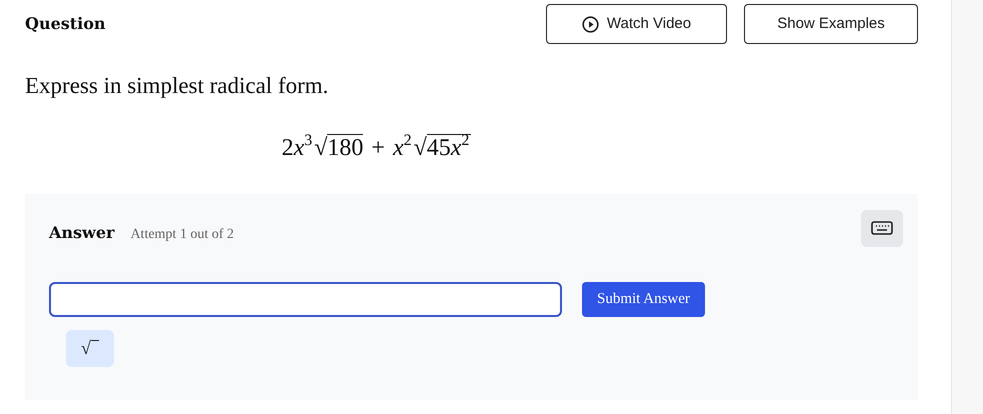 This screenshot has width=983, height=414. Describe the element at coordinates (831, 24) in the screenshot. I see `header-button: Show Examples` at that location.